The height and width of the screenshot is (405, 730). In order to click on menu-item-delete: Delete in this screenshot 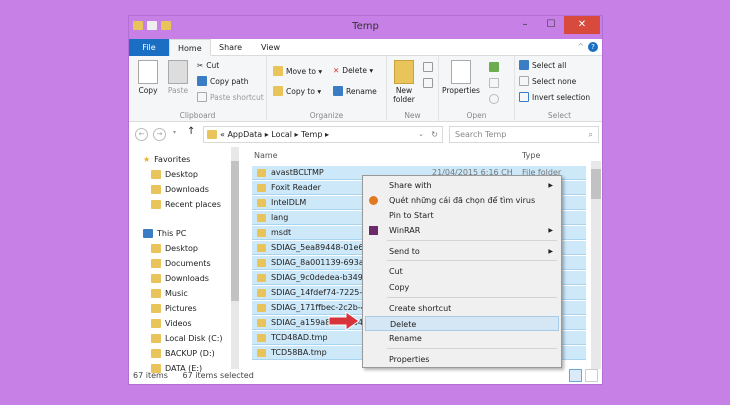, I will do `click(462, 323)`.